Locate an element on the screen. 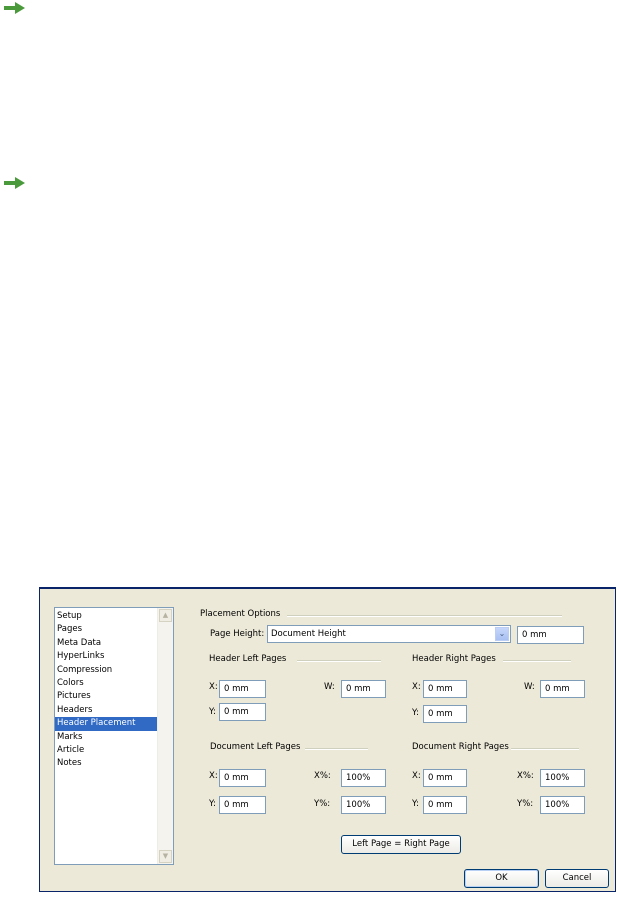 This screenshot has height=899, width=617. header-right-x-input: 0 mm is located at coordinates (445, 689).